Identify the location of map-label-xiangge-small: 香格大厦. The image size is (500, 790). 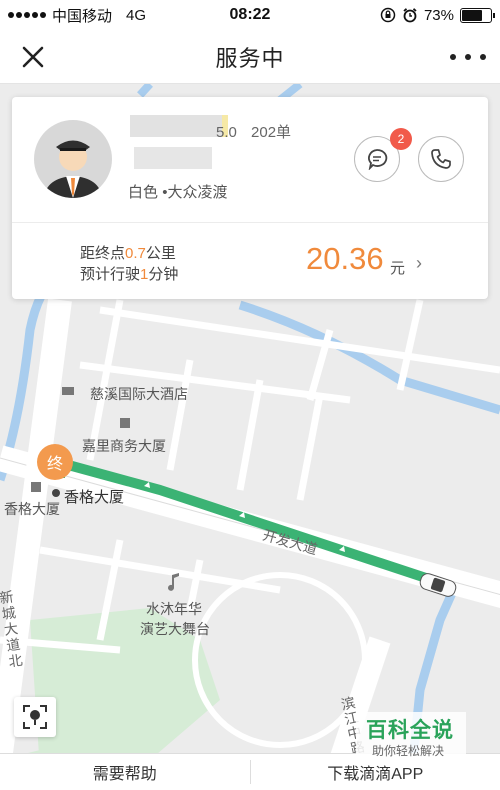
(32, 509).